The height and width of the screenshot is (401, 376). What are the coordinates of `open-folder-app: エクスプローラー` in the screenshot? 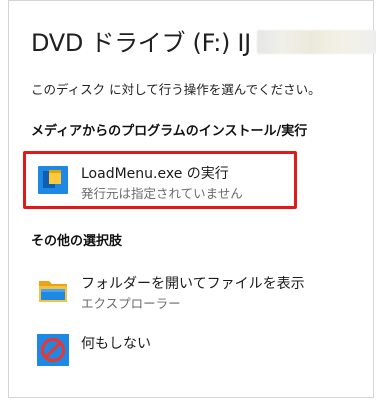 It's located at (131, 303).